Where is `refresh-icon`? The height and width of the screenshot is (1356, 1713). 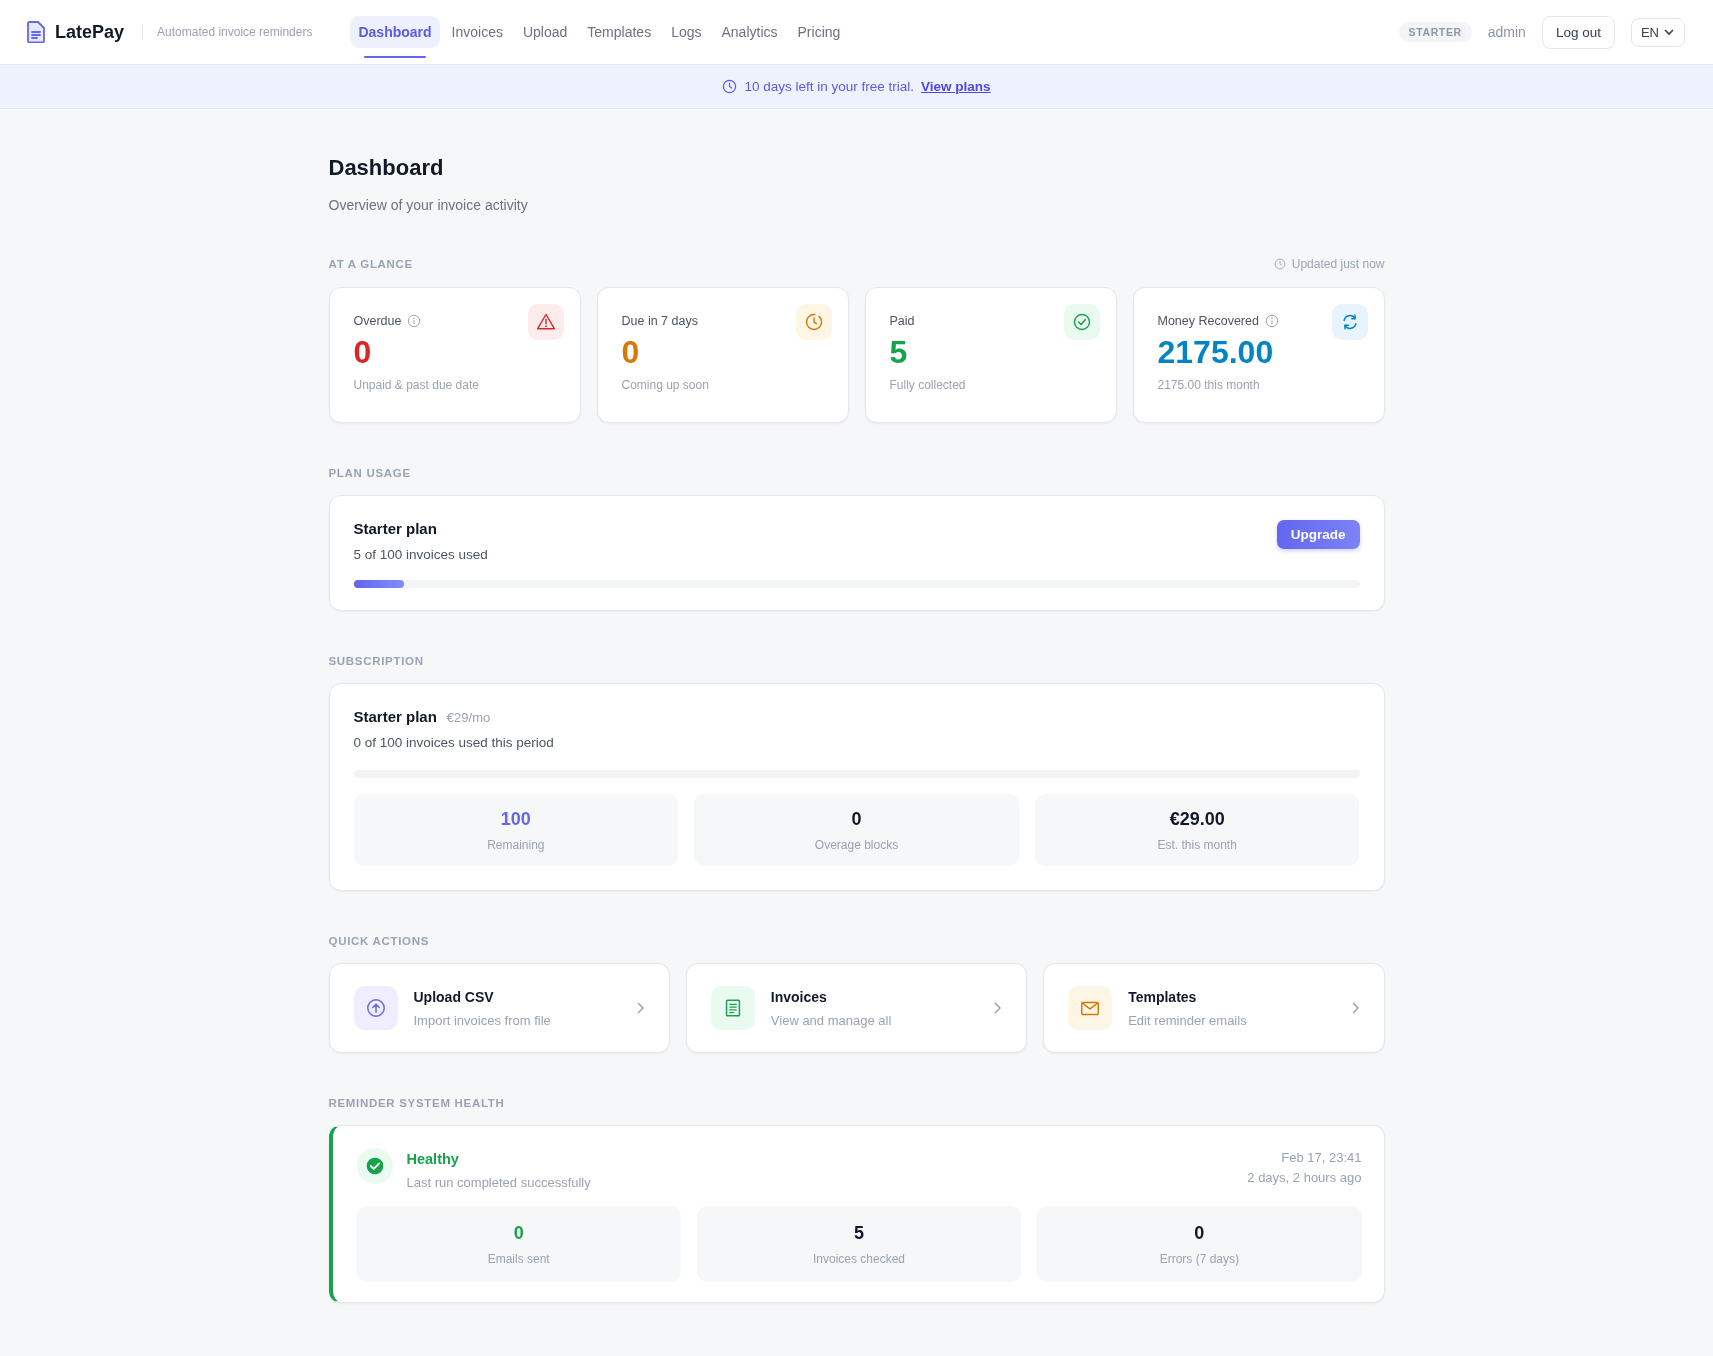
refresh-icon is located at coordinates (1349, 322).